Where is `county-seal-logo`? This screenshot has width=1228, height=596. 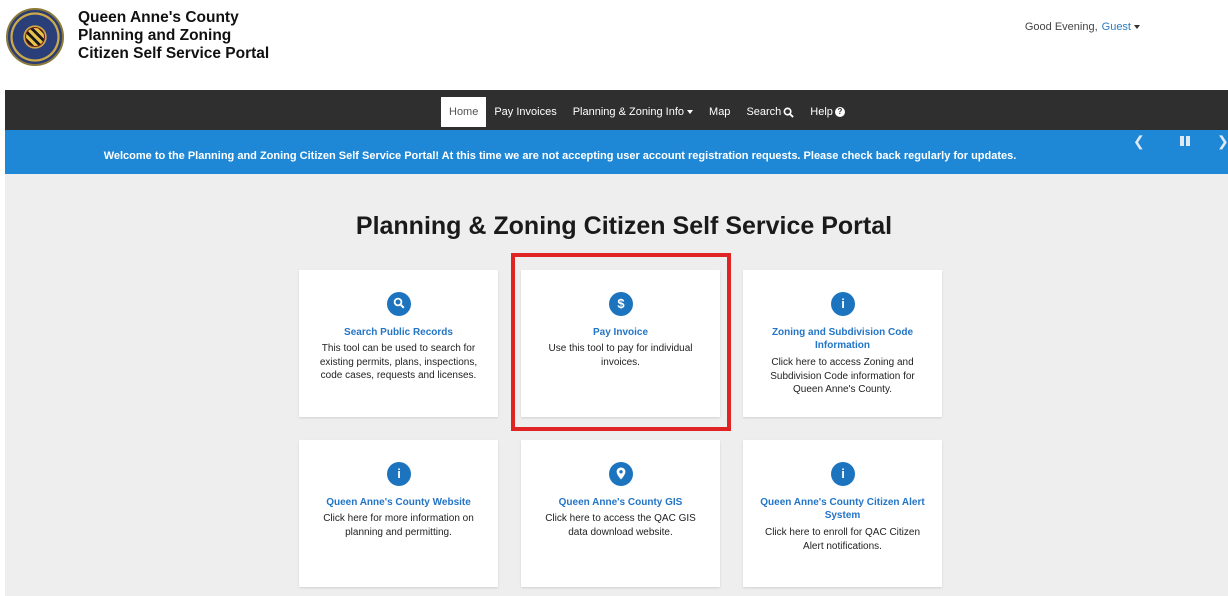 county-seal-logo is located at coordinates (35, 37).